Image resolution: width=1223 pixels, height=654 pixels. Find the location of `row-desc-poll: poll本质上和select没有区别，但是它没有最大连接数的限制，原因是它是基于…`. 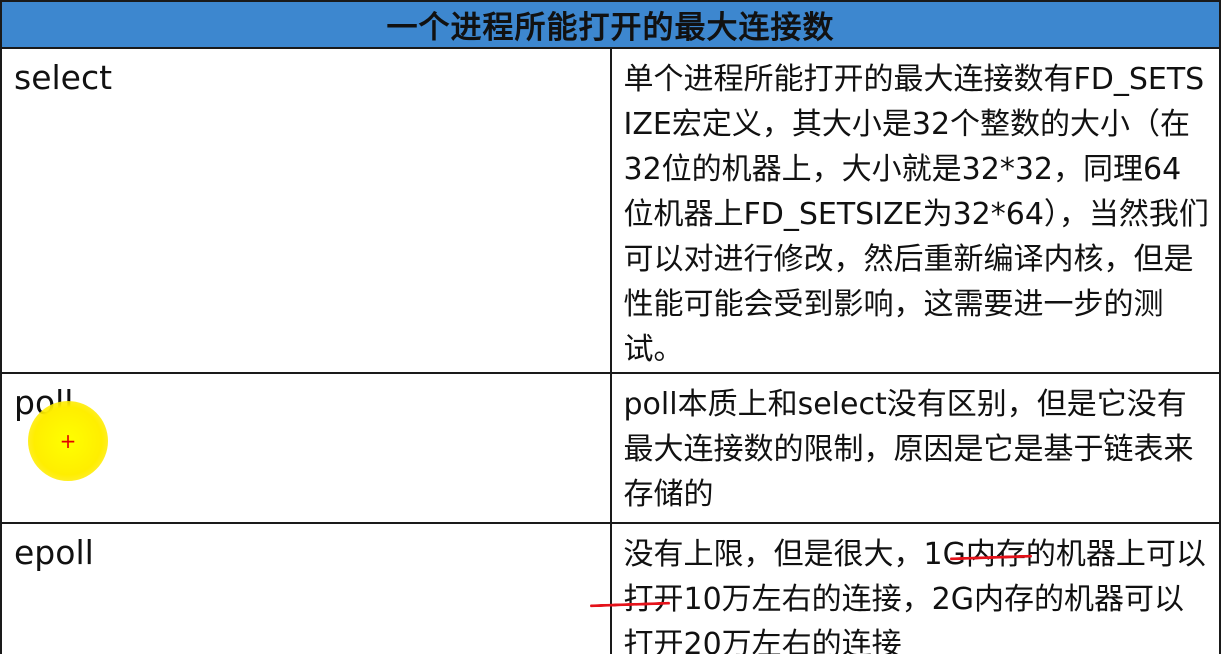

row-desc-poll: poll本质上和select没有区别，但是它没有最大连接数的限制，原因是它是基于… is located at coordinates (915, 448).